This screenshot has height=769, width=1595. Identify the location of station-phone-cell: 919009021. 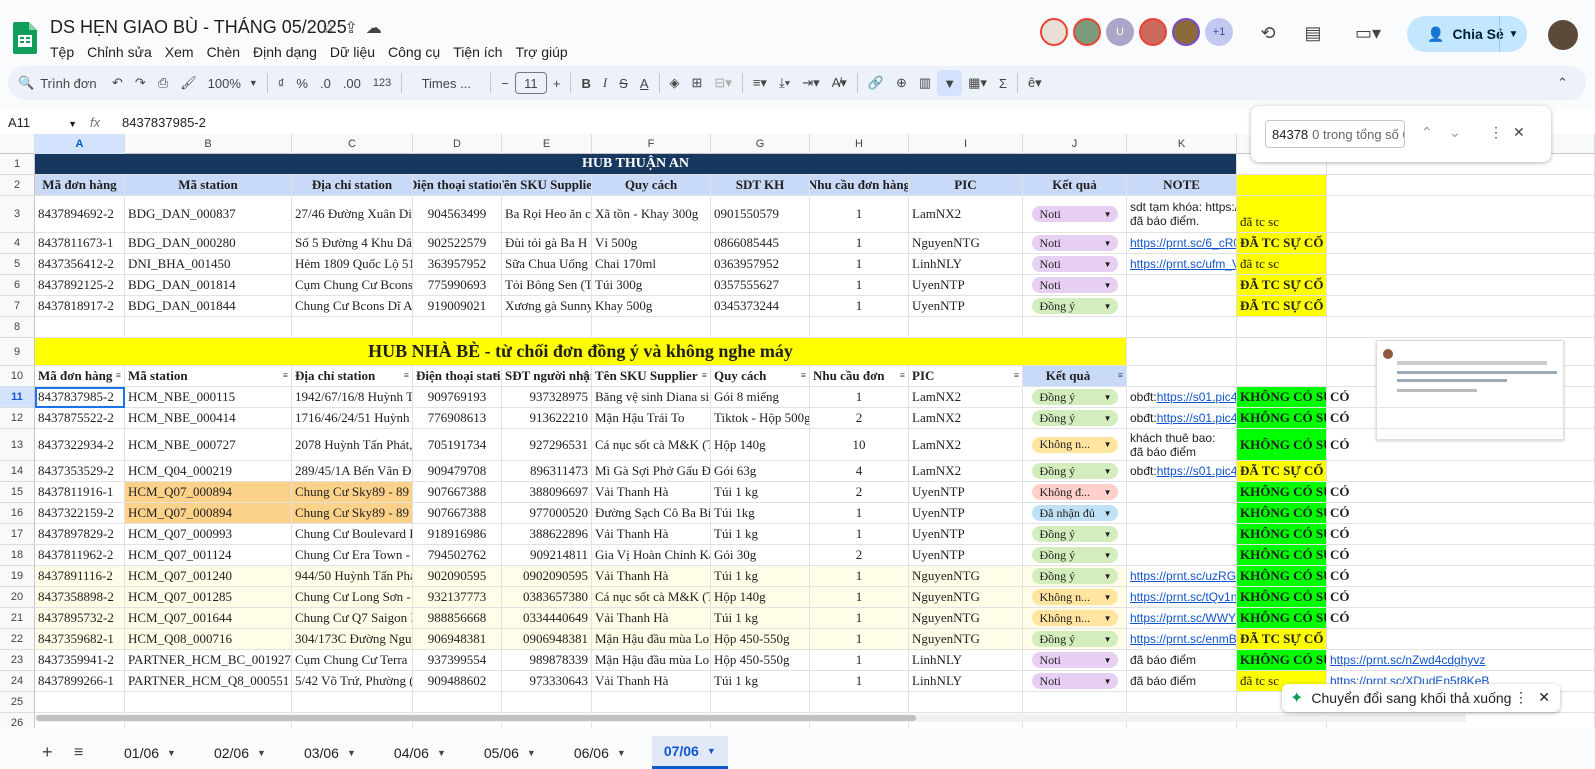
(457, 306).